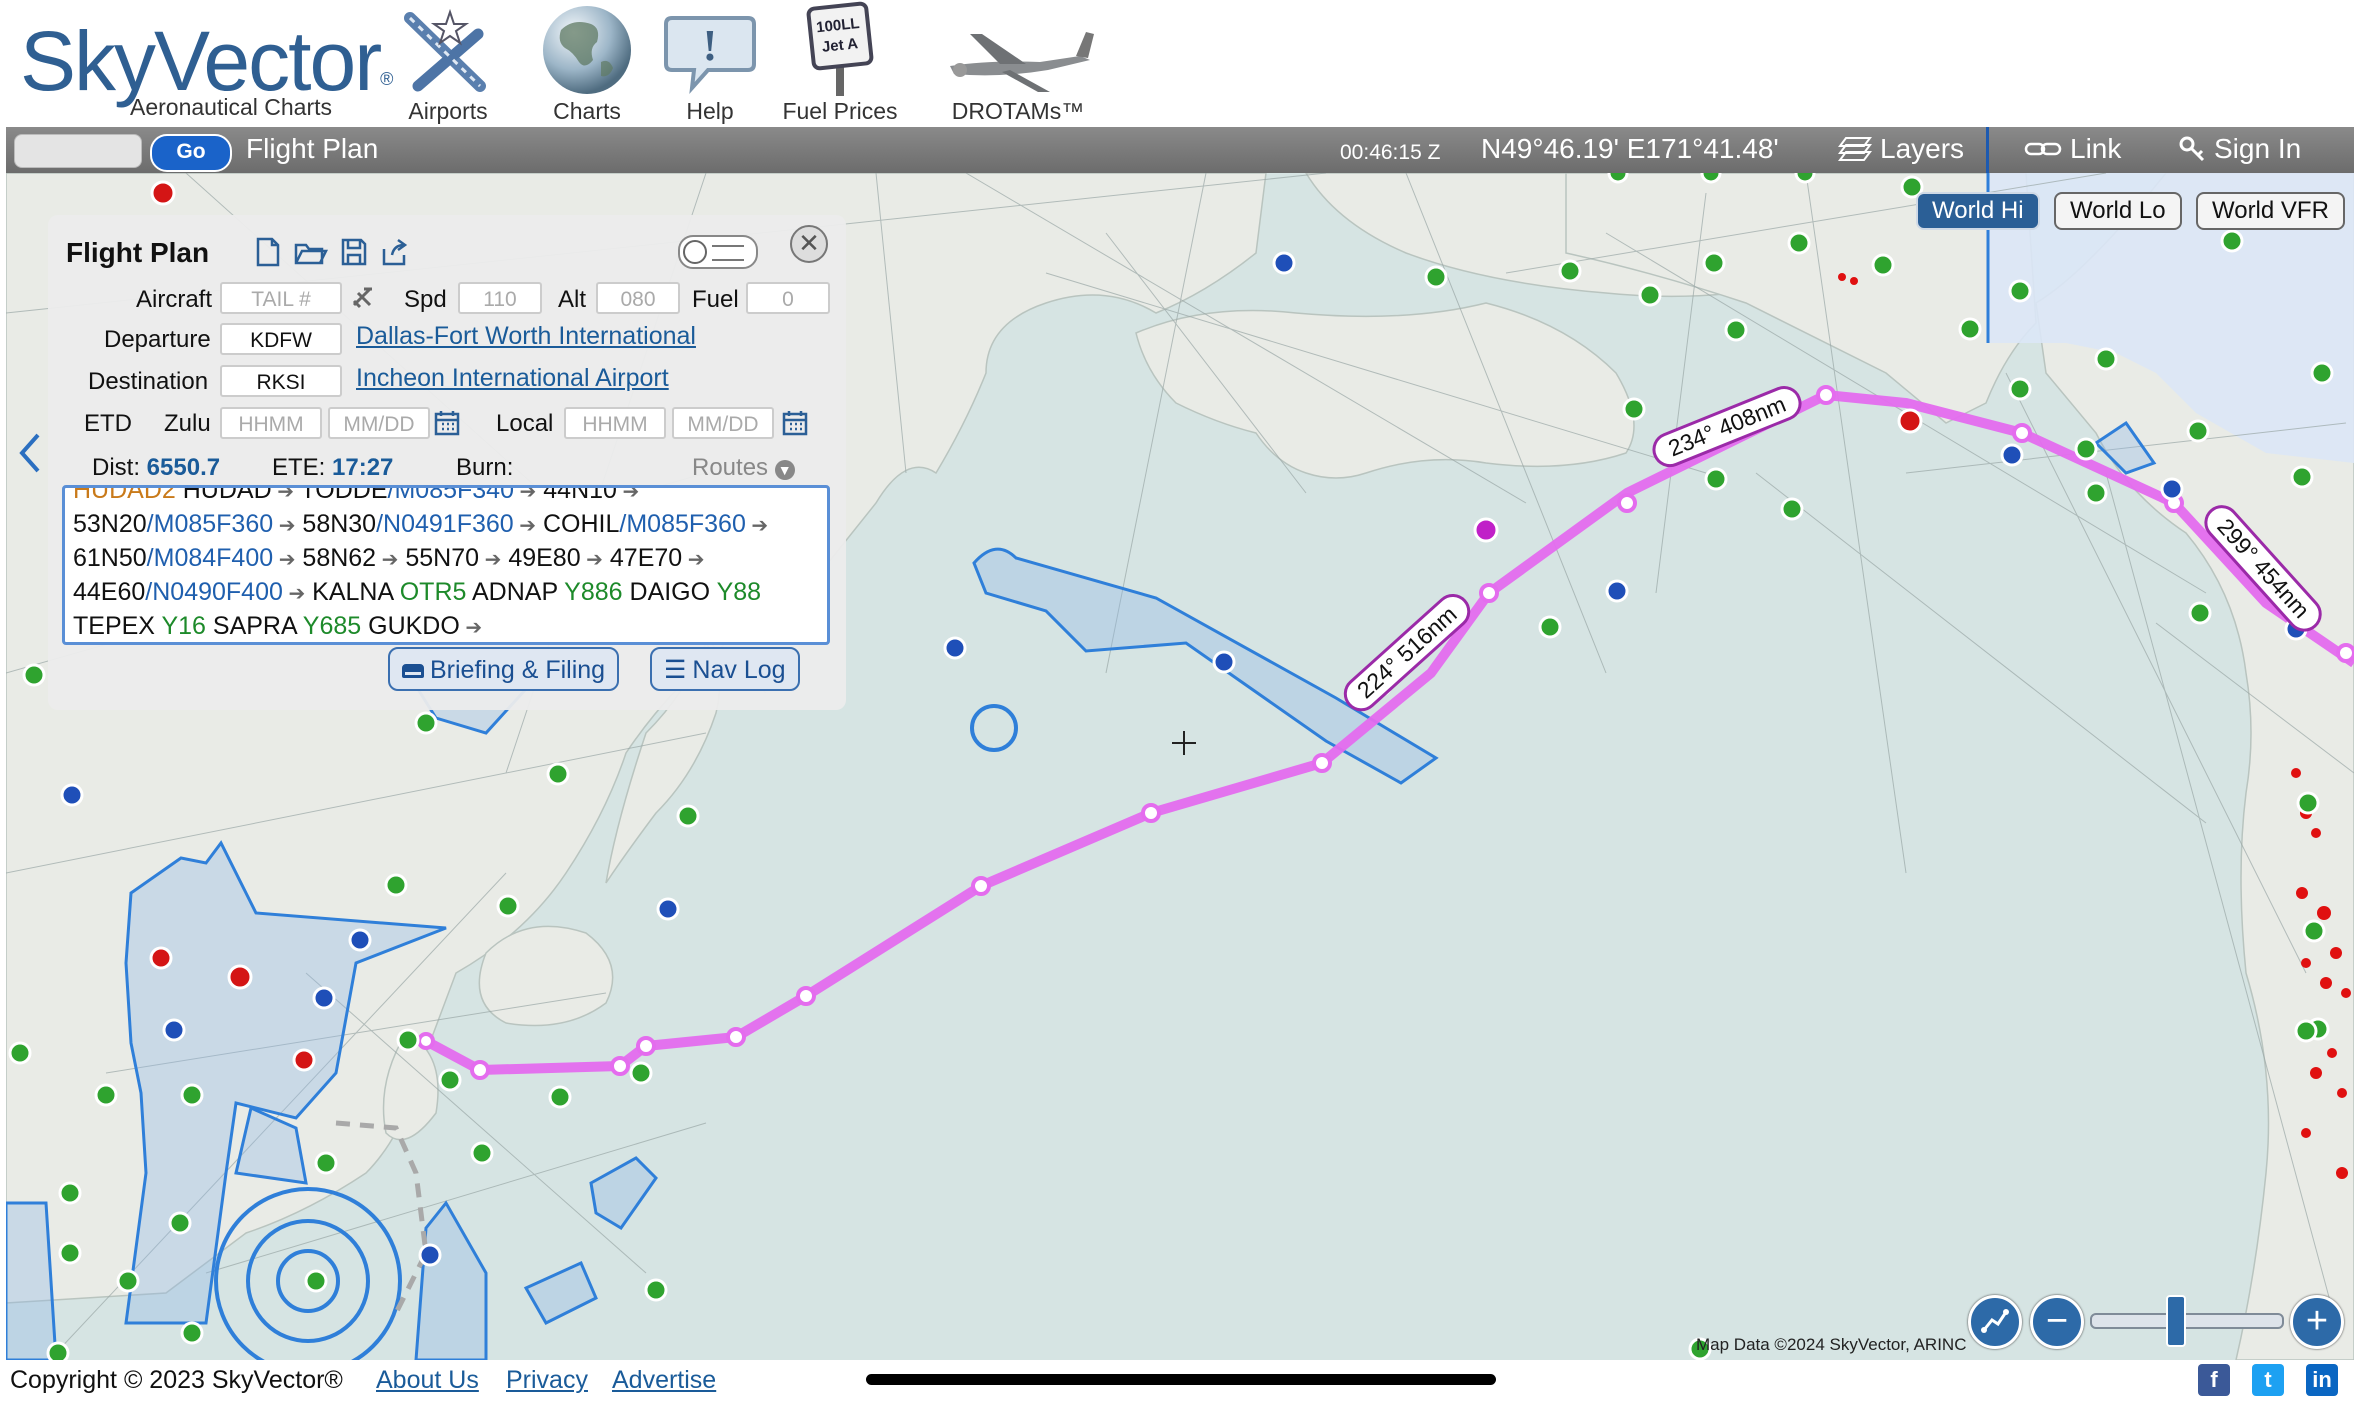 Image resolution: width=2360 pixels, height=1402 pixels. I want to click on destination-label: Destination, so click(148, 381).